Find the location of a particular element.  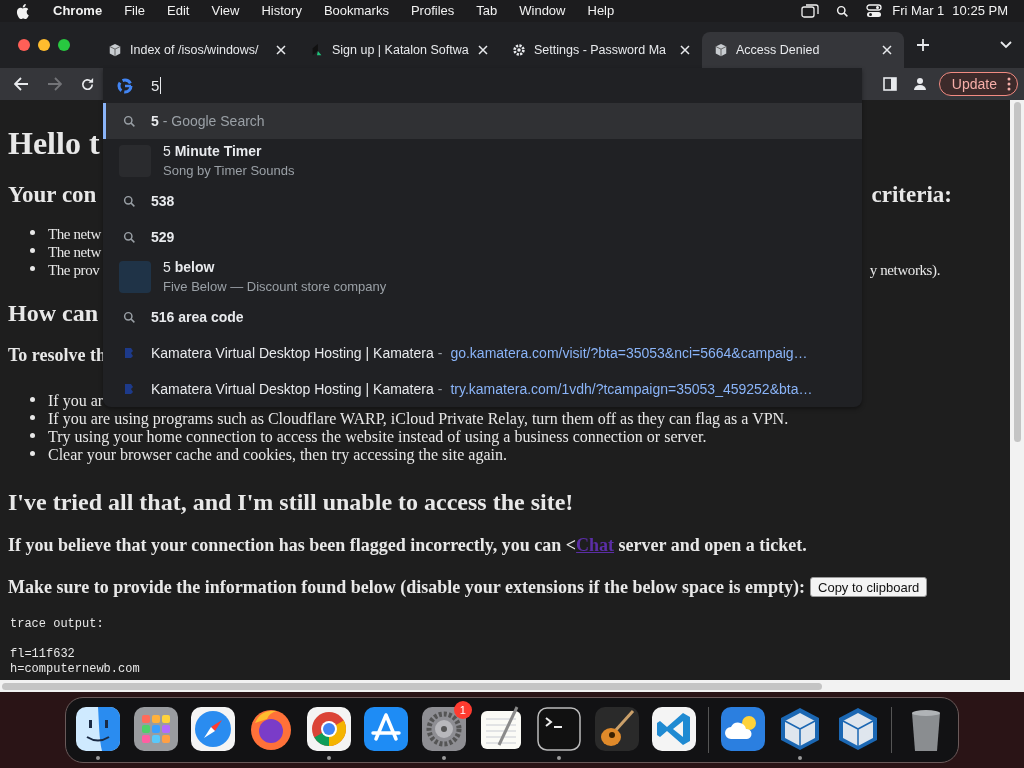

suggestion-subtitle: Five Below — Discount store company is located at coordinates (275, 287).